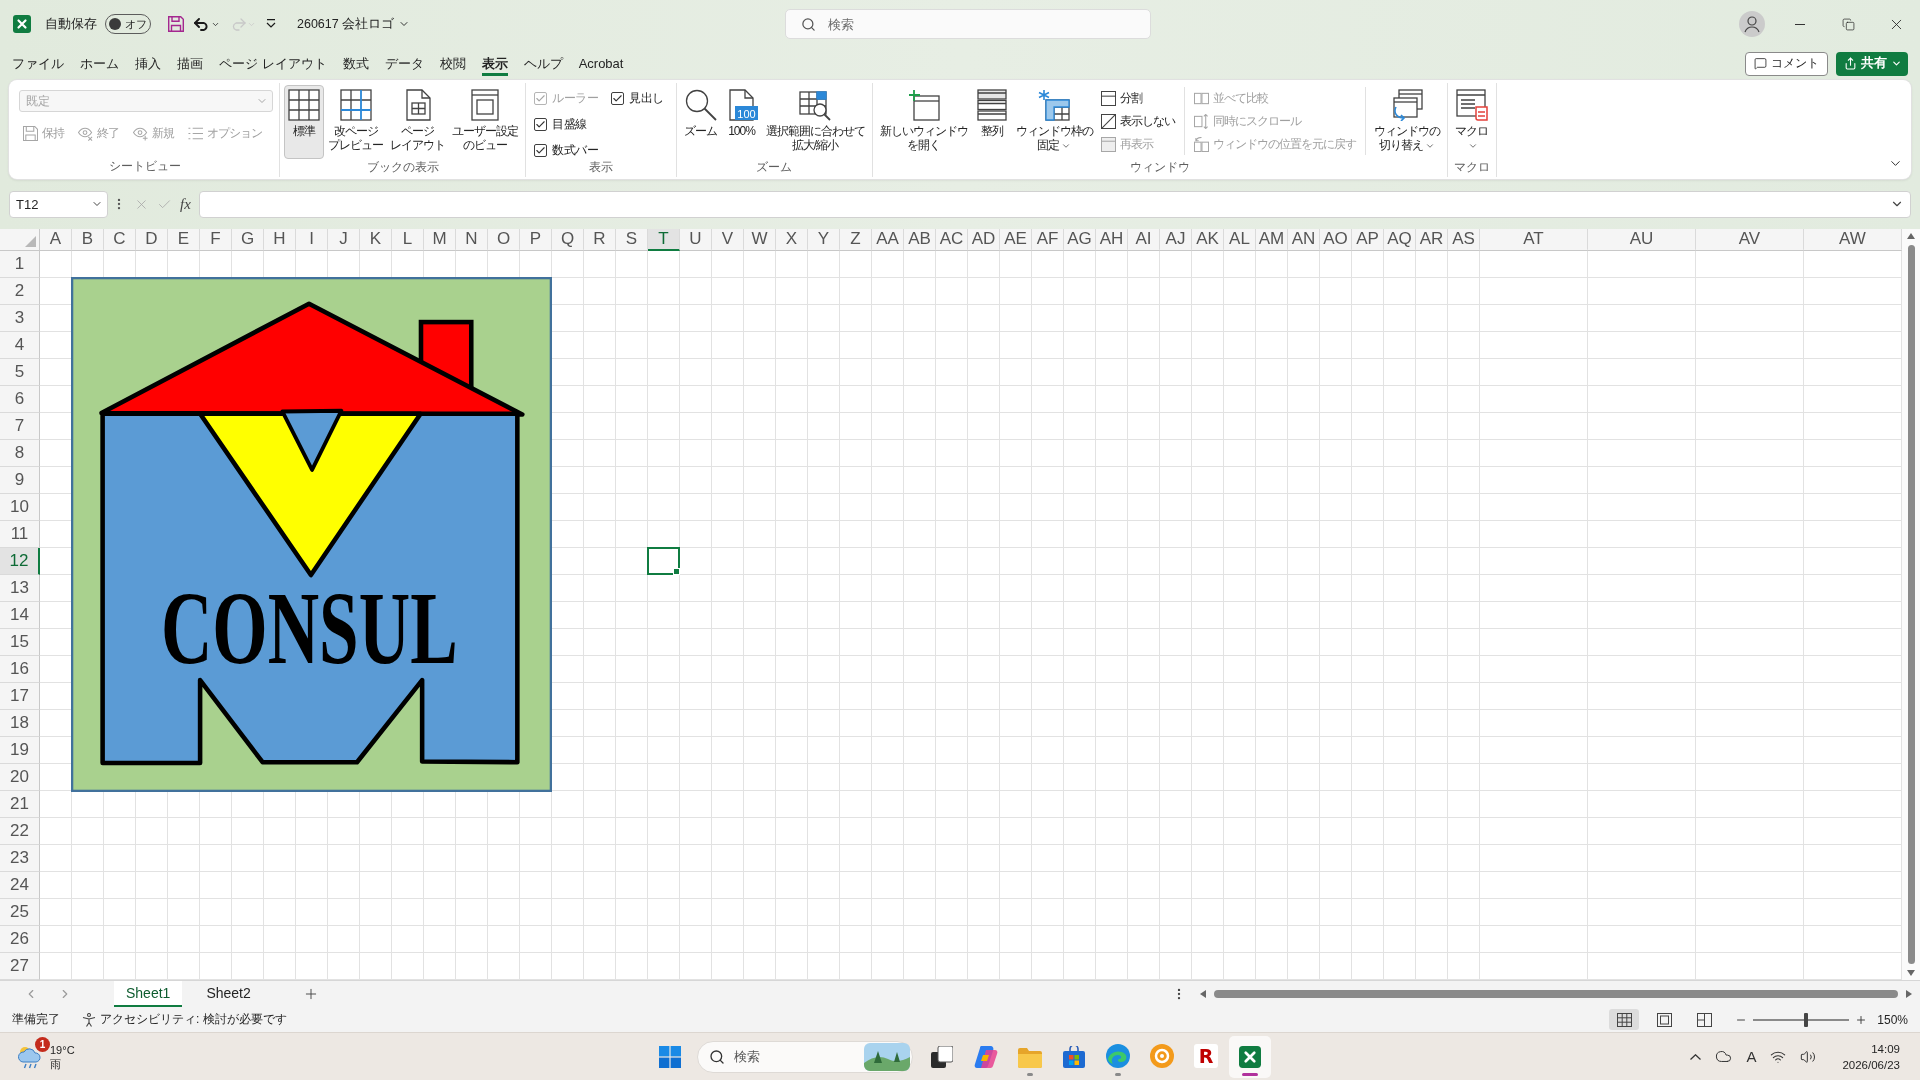  Describe the element at coordinates (120, 240) in the screenshot. I see `column-header: C` at that location.